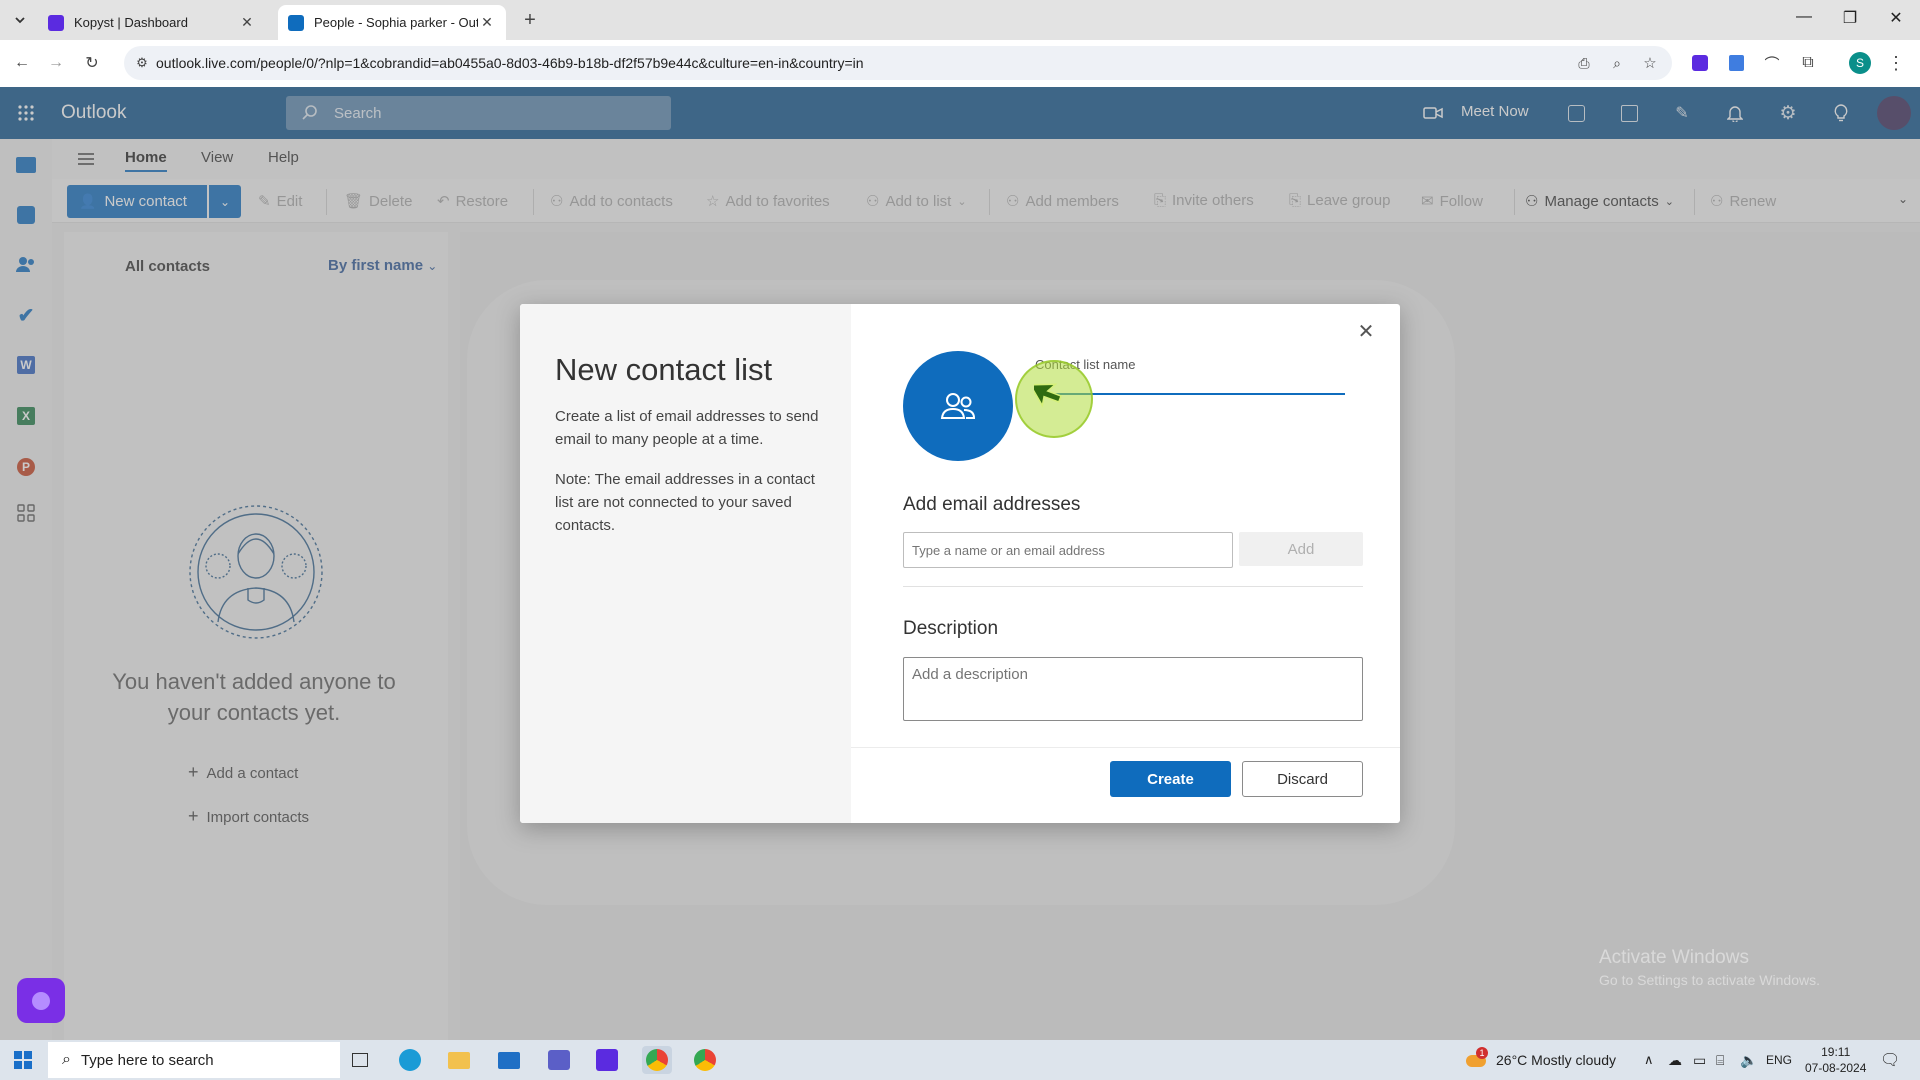 The image size is (1920, 1080). Describe the element at coordinates (56, 22) in the screenshot. I see `kopyst-favicon-icon` at that location.